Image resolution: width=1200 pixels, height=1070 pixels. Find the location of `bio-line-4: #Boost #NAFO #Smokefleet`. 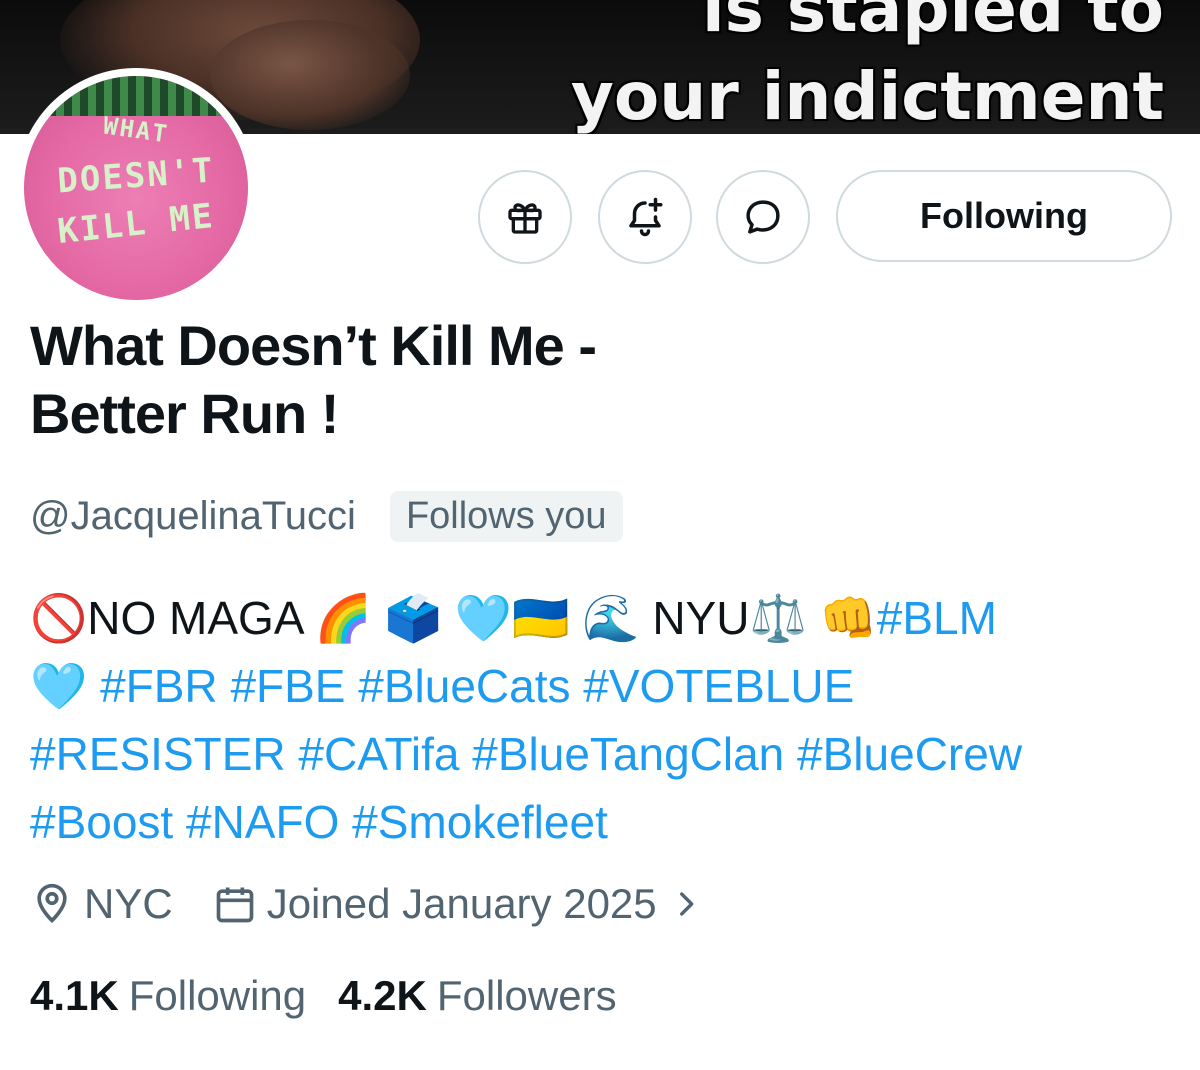

bio-line-4: #Boost #NAFO #Smokefleet is located at coordinates (605, 822).